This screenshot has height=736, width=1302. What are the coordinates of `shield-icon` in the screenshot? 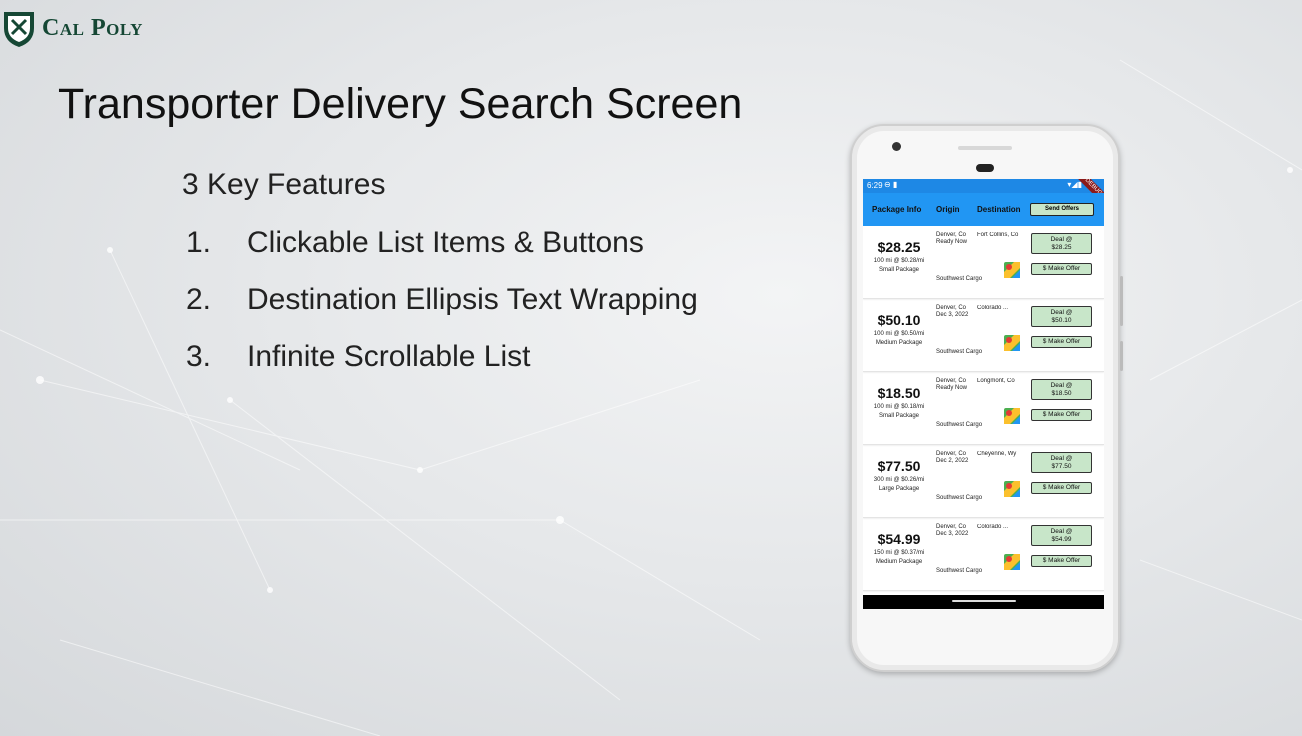 It's located at (19, 29).